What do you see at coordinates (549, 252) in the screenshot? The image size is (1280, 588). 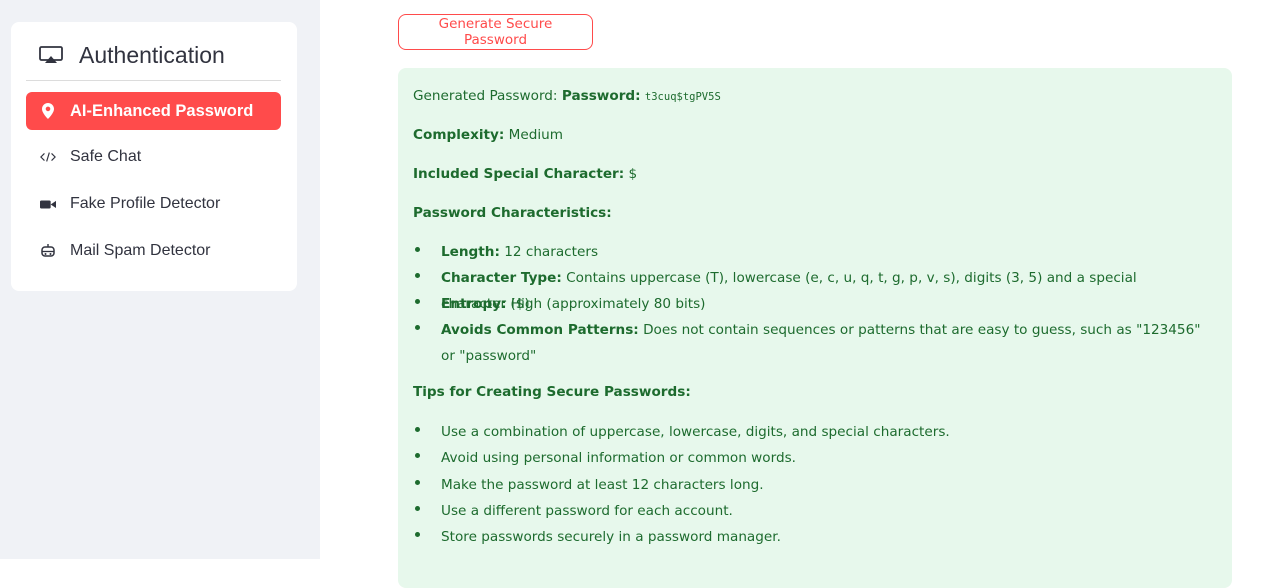 I see `list-item-text: 12 characters` at bounding box center [549, 252].